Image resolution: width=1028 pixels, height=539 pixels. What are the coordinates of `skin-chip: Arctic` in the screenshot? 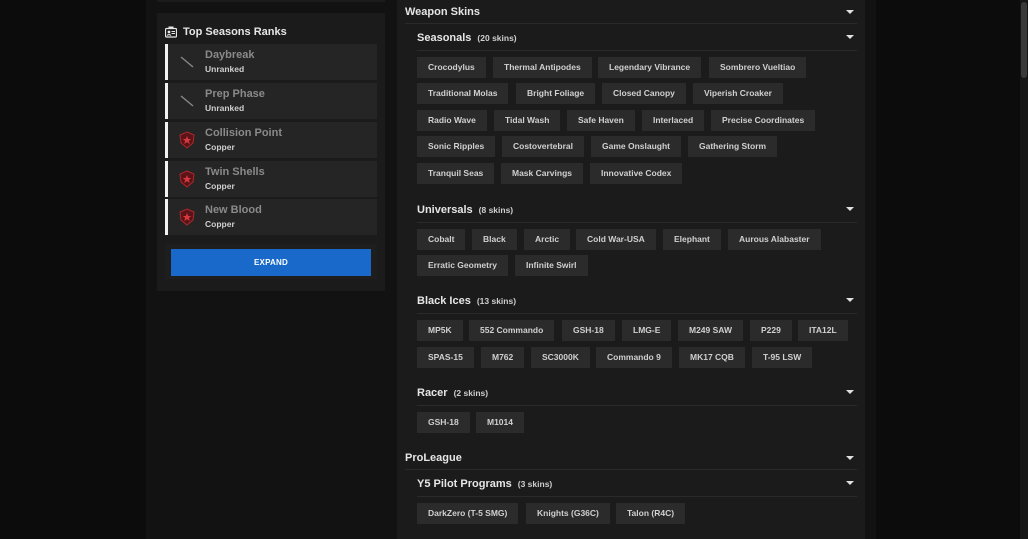 It's located at (547, 239).